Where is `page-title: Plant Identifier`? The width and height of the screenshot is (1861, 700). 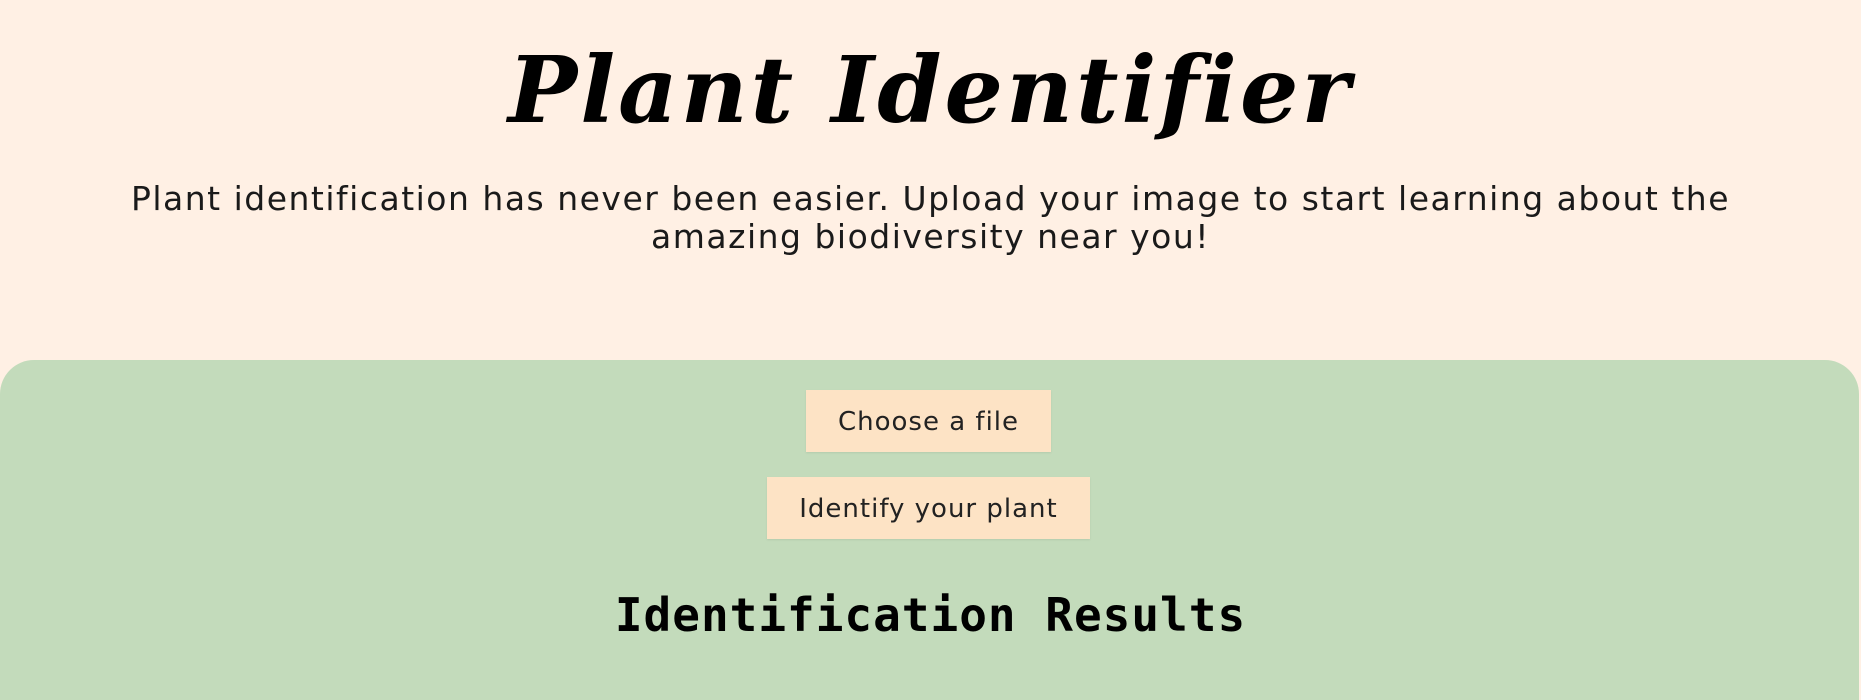
page-title: Plant Identifier is located at coordinates (930, 90).